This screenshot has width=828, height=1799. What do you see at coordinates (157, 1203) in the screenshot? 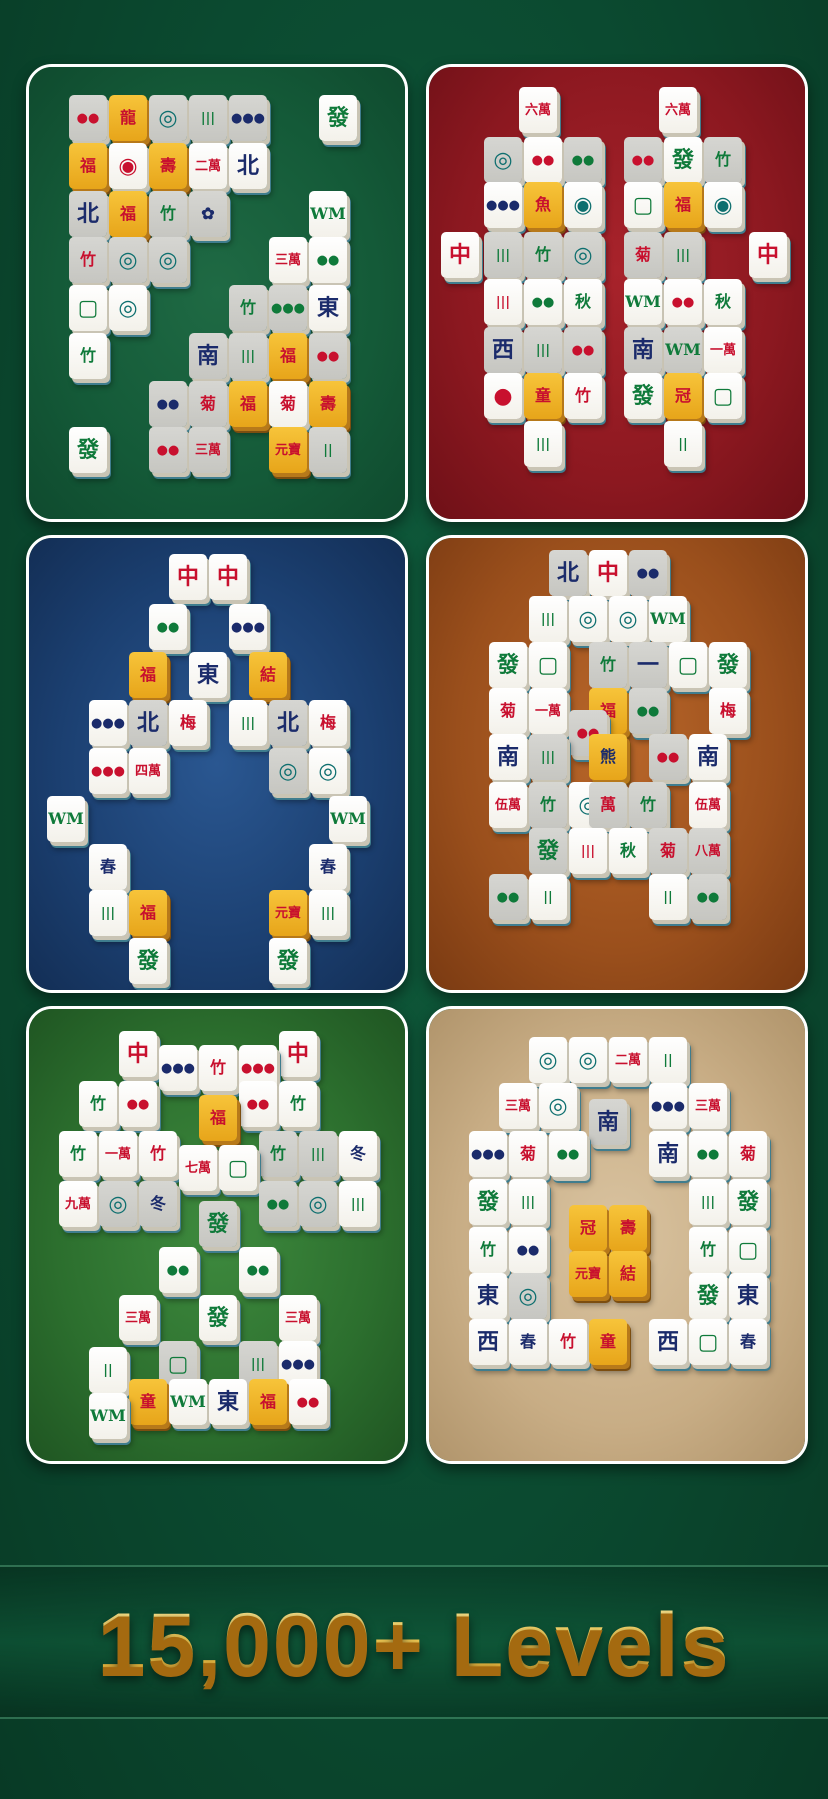
I see `tile-glyph: 冬` at bounding box center [157, 1203].